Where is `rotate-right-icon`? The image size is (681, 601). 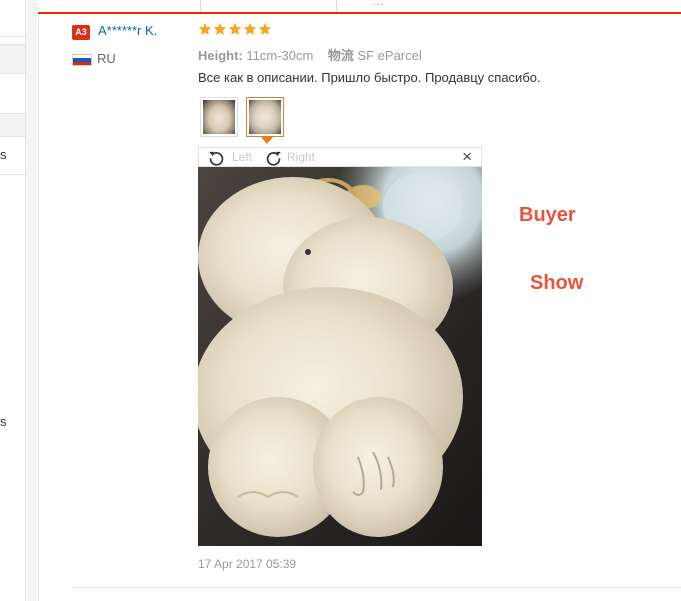 rotate-right-icon is located at coordinates (273, 157).